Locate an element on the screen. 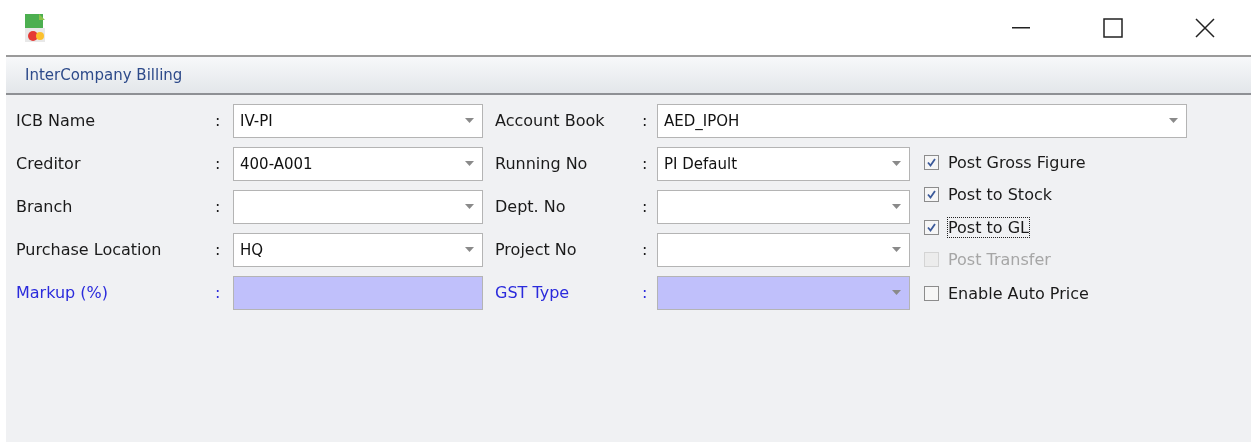 Image resolution: width=1251 pixels, height=442 pixels. field-label: Branch is located at coordinates (45, 206).